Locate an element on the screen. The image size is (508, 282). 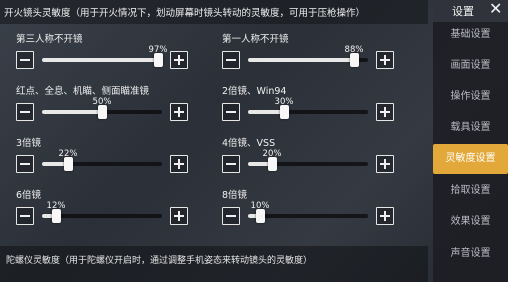
section-header: 开火镜头灵敏度（用于开火情况下，划动屏幕时镜头转动的灵敏度，可用于压枪操作） is located at coordinates (214, 12).